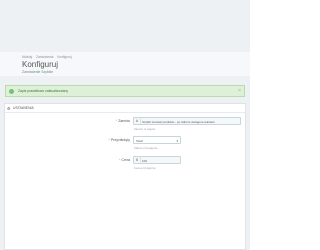 Image resolution: width=320 pixels, height=250 pixels. I want to click on breadcrumb-item: Moduły, so click(27, 57).